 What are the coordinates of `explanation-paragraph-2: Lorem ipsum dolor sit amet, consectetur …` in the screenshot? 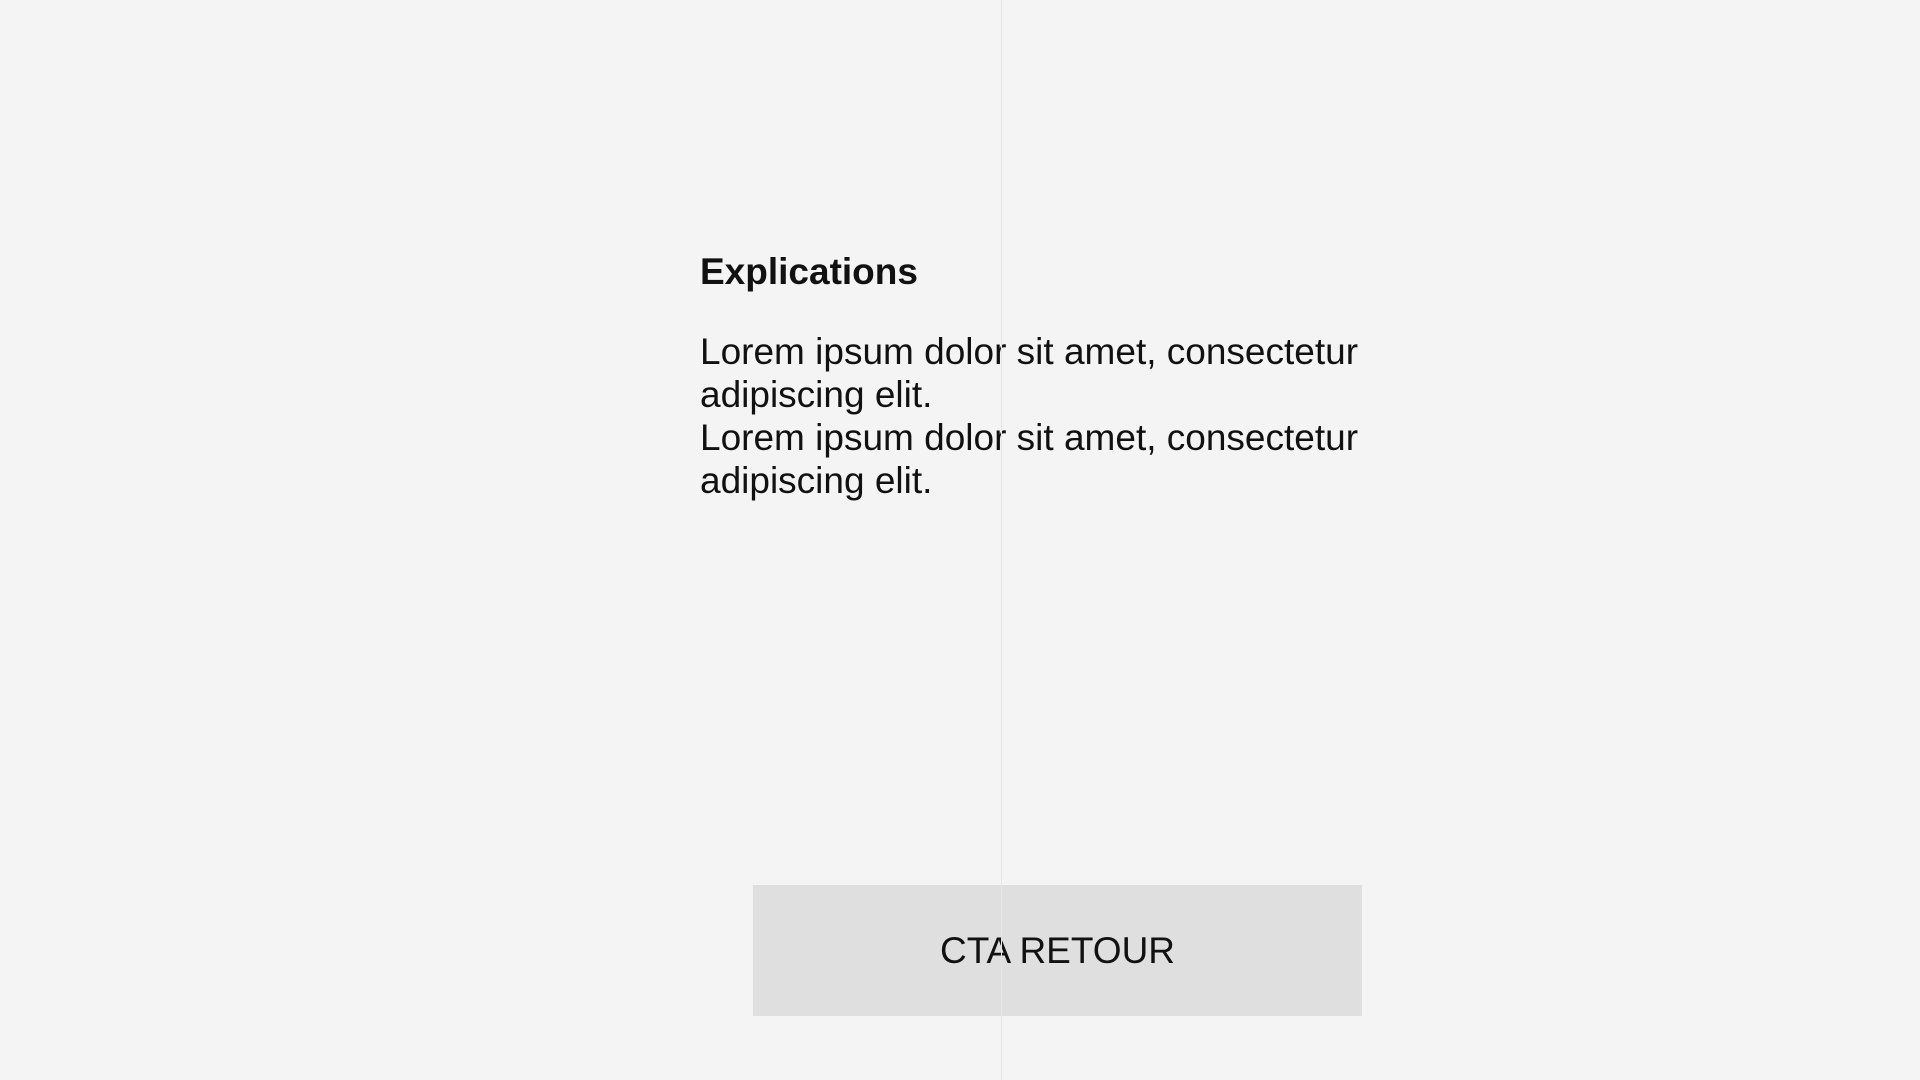 It's located at (1029, 459).